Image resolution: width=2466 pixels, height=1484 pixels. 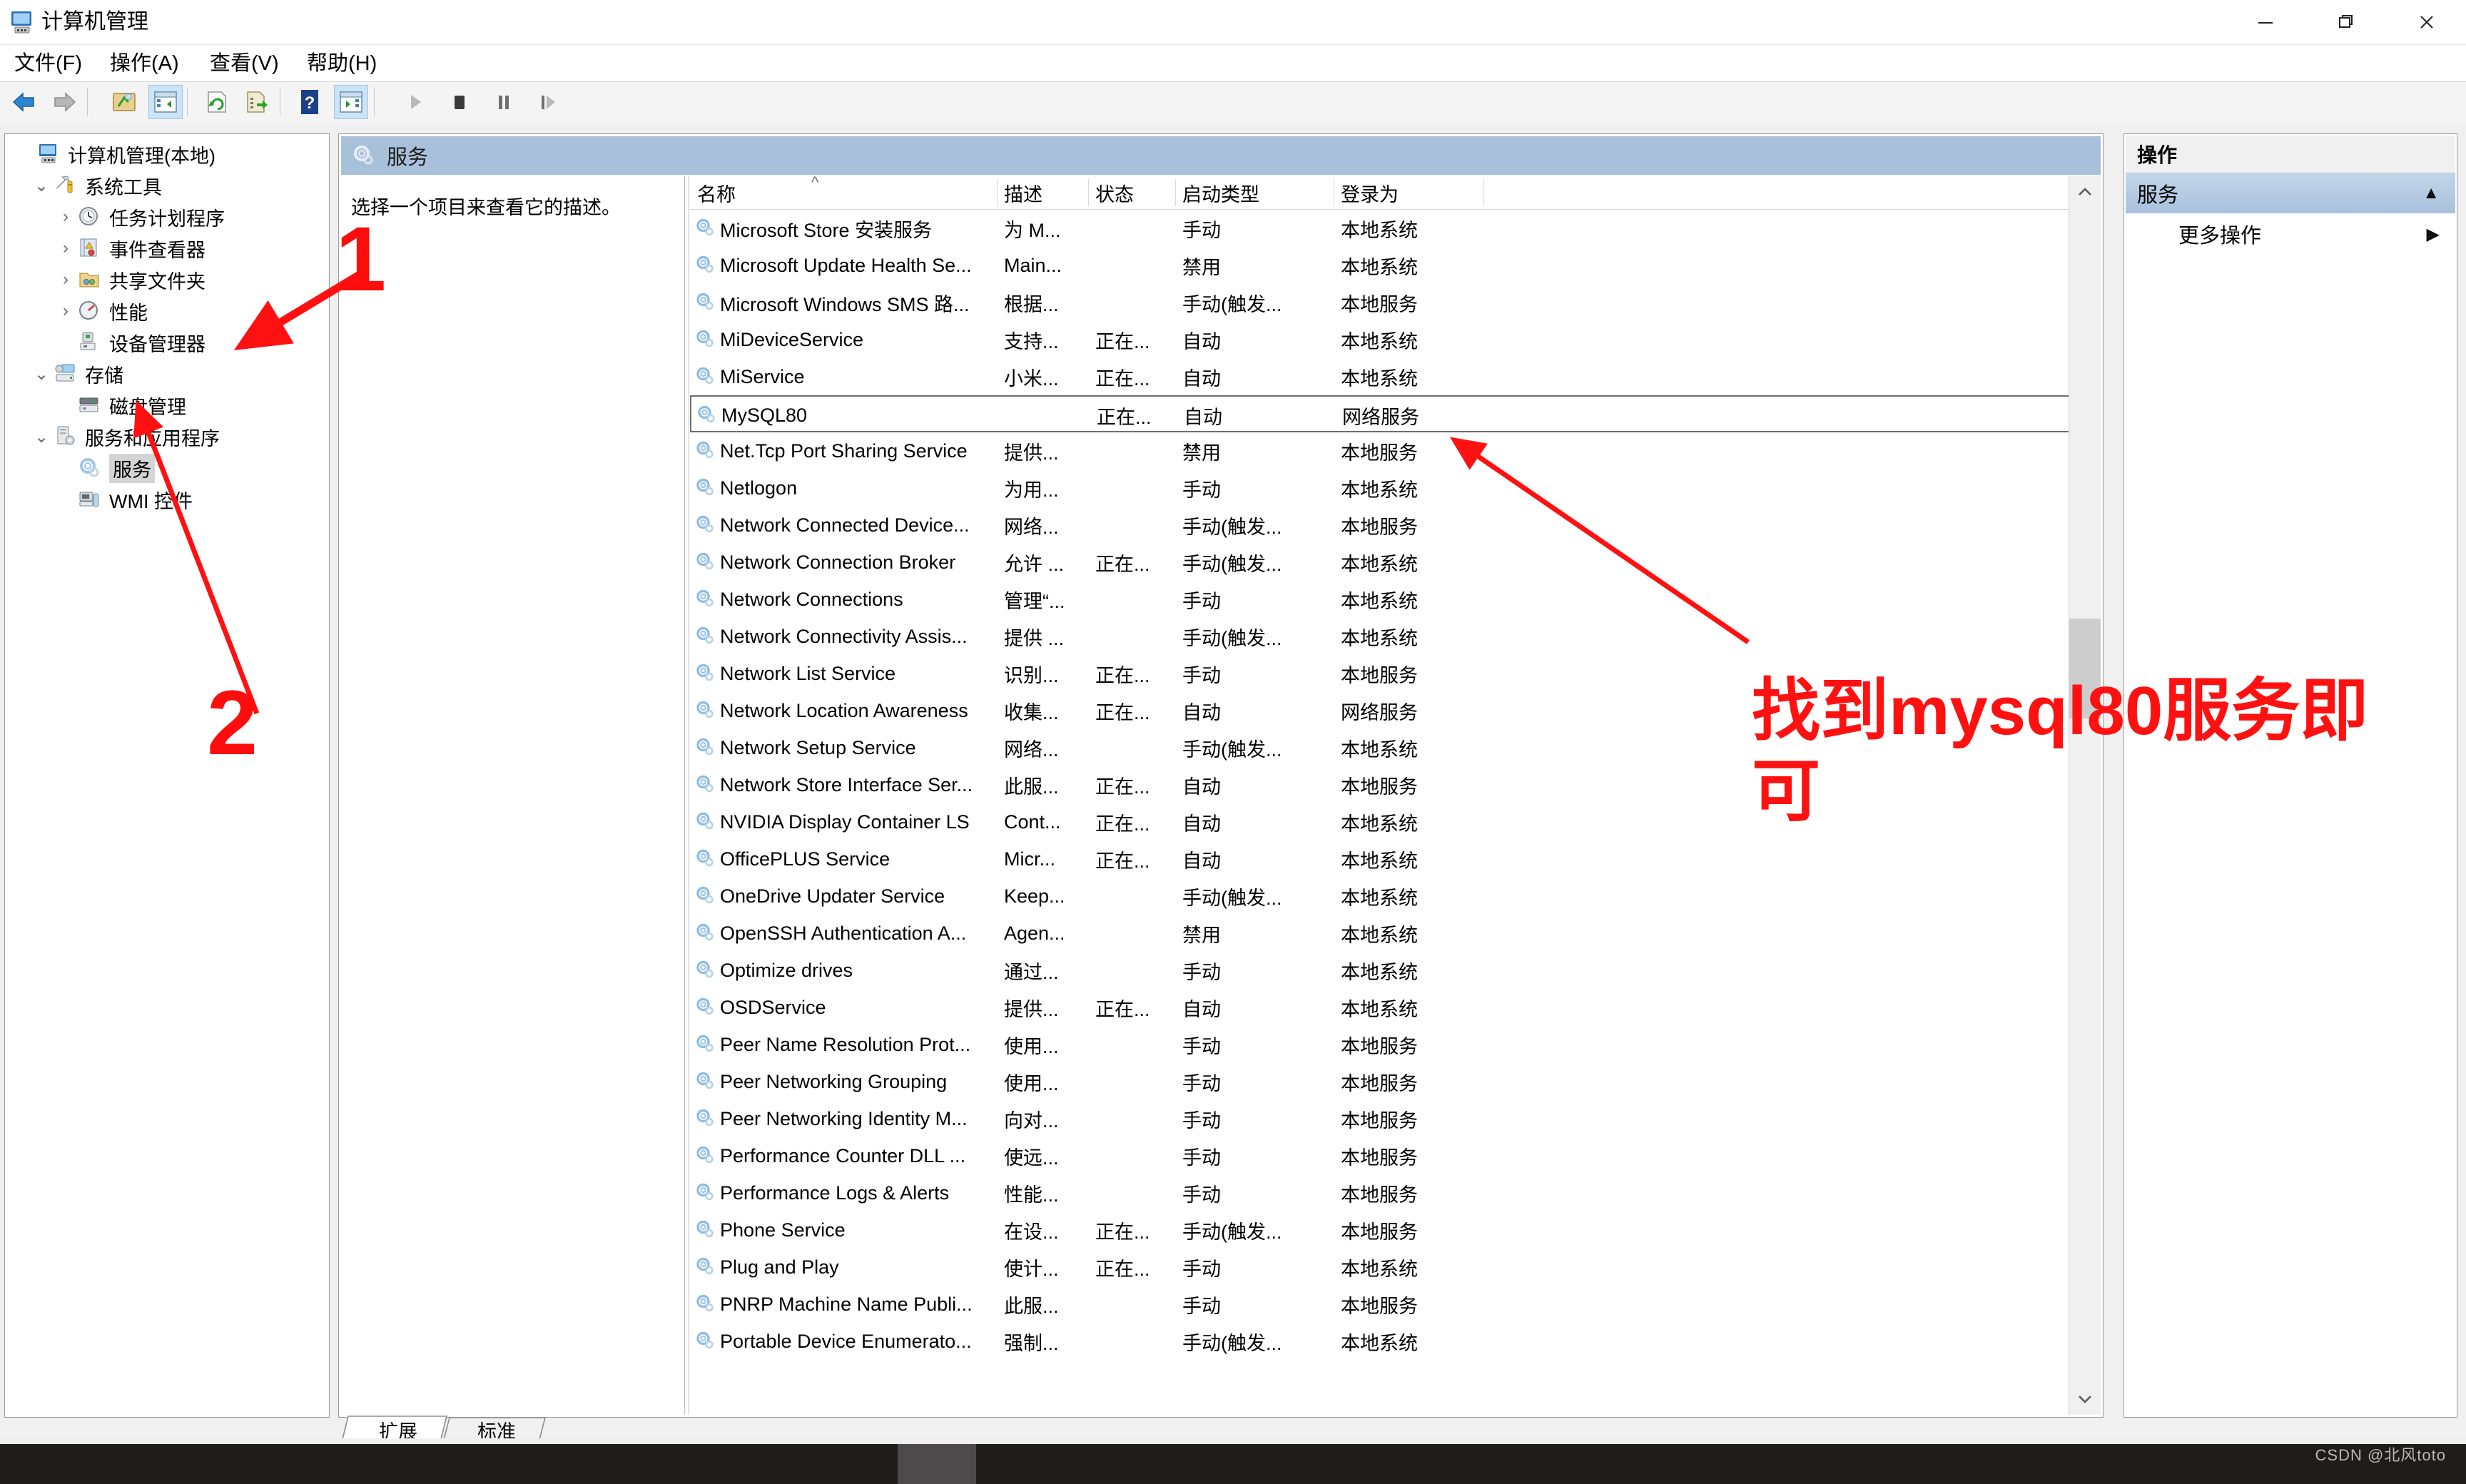 I want to click on tree-item-event-viewer: › 事件查看器, so click(x=130, y=248).